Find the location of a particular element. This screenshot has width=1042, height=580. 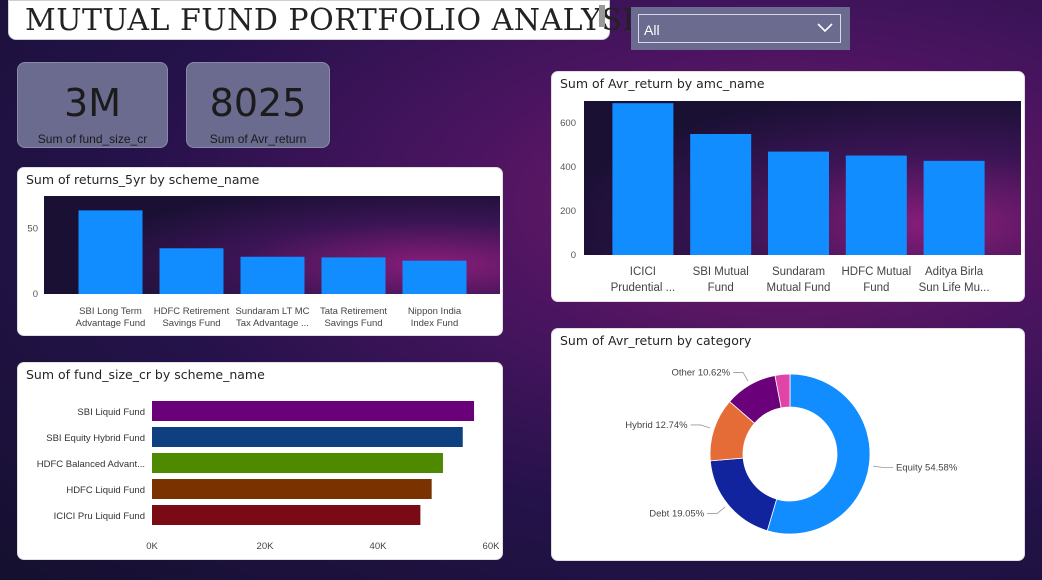

filter-slicer: All is located at coordinates (740, 28).